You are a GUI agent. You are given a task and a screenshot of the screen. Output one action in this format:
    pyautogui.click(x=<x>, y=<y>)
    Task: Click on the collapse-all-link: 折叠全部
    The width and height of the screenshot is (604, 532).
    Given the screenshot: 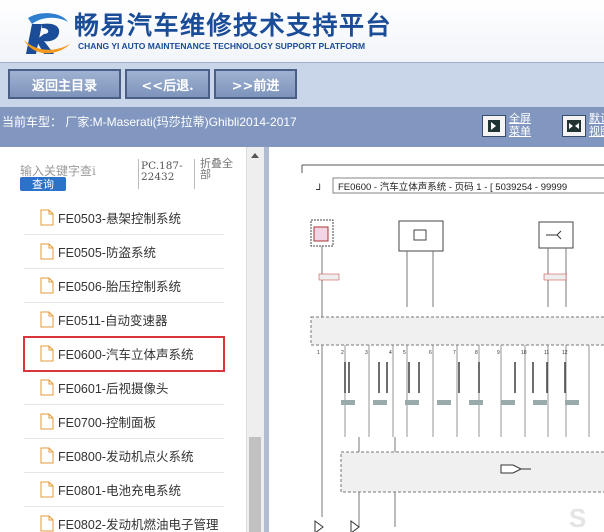 What is the action you would take?
    pyautogui.click(x=220, y=170)
    